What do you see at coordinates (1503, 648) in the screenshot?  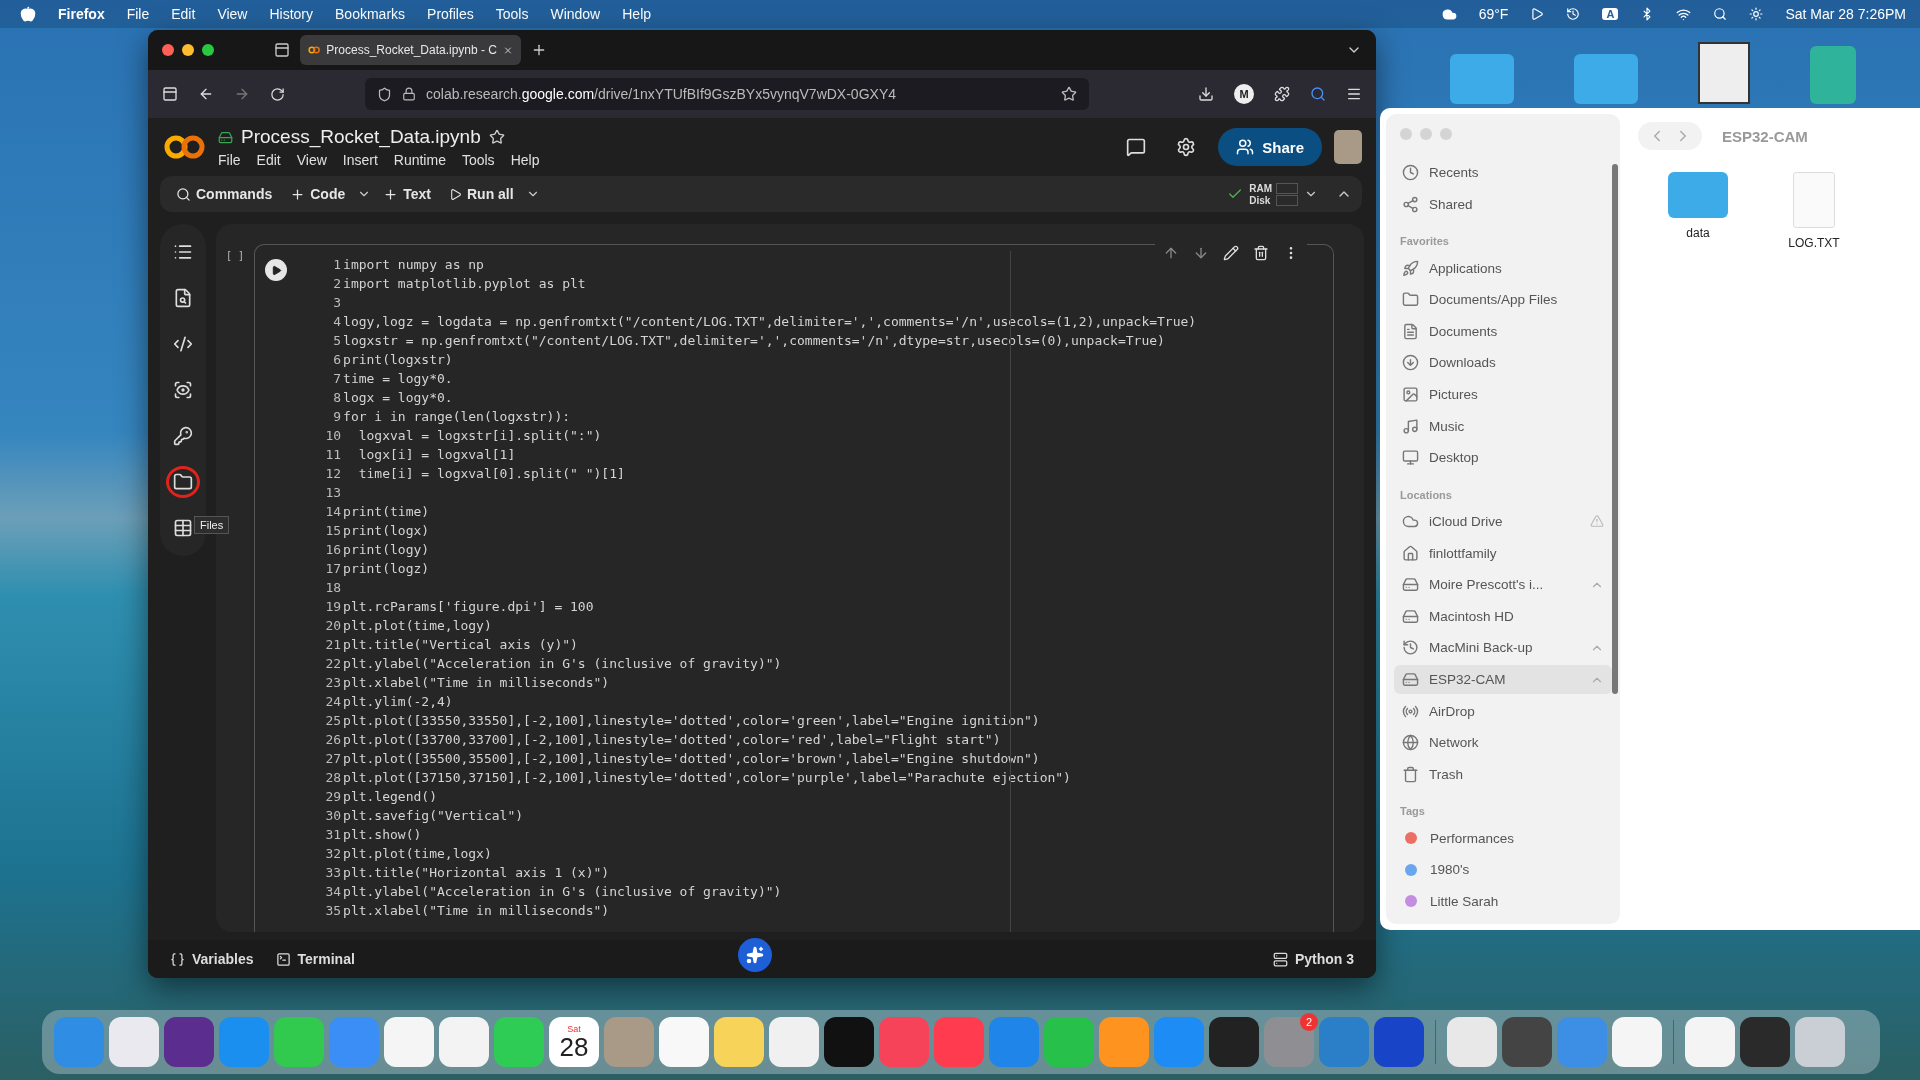 I see `sidebar-item: MacMini Back-up` at bounding box center [1503, 648].